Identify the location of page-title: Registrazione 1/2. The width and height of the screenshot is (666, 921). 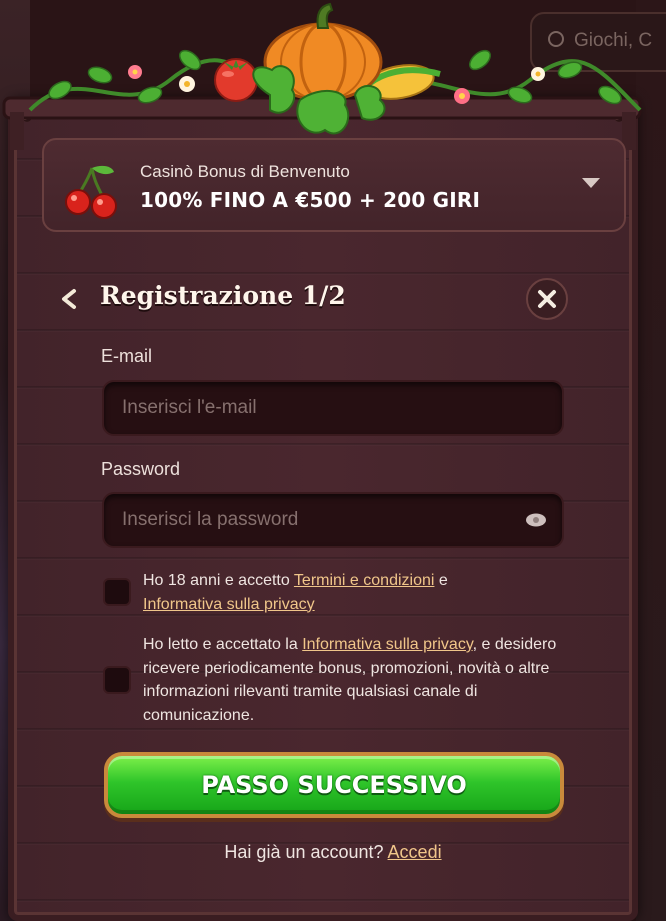
(223, 295).